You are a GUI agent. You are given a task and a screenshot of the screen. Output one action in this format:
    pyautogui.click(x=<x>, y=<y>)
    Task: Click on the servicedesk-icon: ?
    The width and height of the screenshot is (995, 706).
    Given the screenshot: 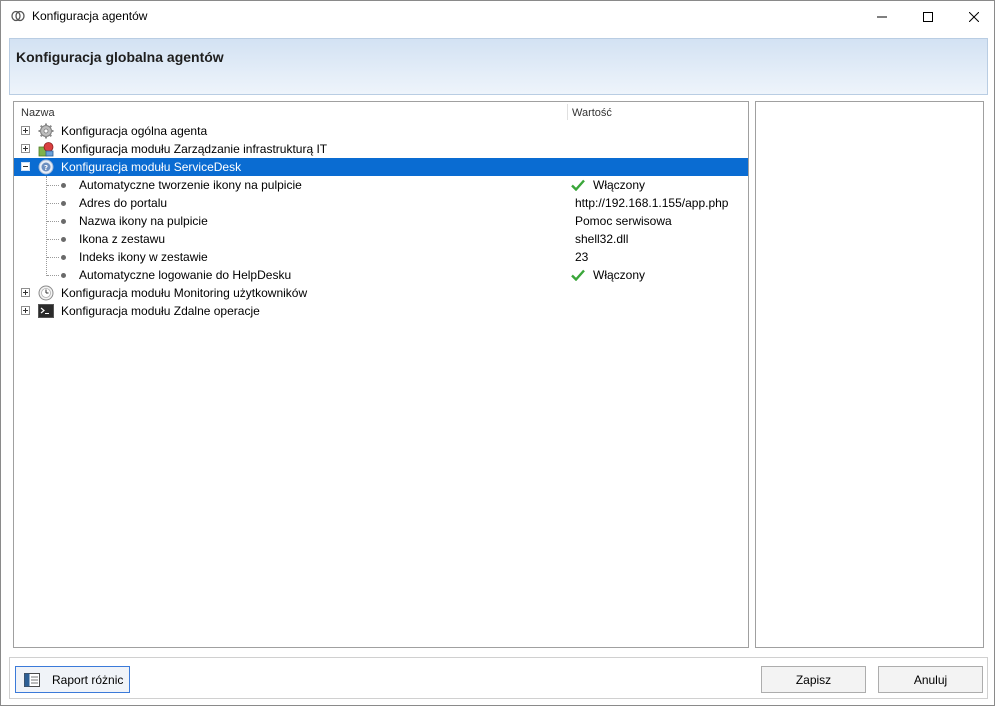 What is the action you would take?
    pyautogui.click(x=46, y=167)
    